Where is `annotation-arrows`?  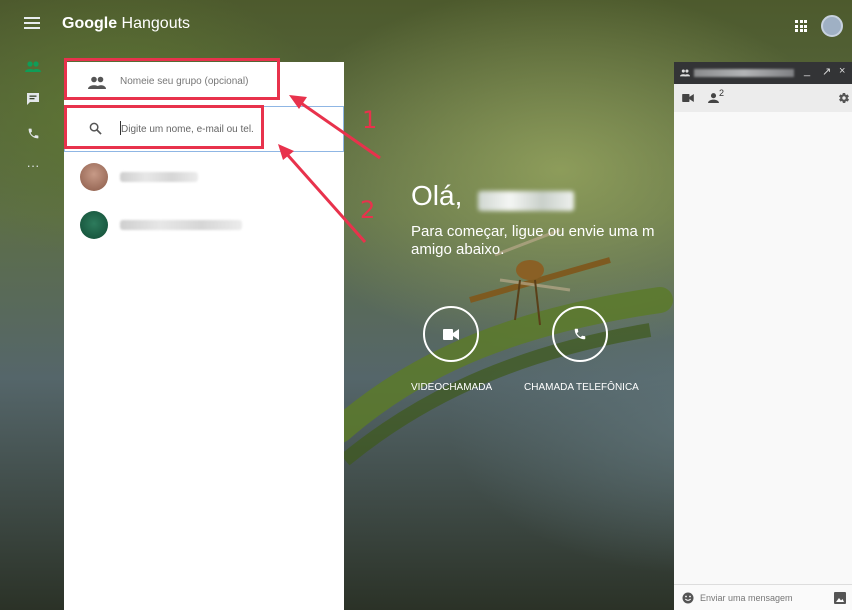 annotation-arrows is located at coordinates (329, 169).